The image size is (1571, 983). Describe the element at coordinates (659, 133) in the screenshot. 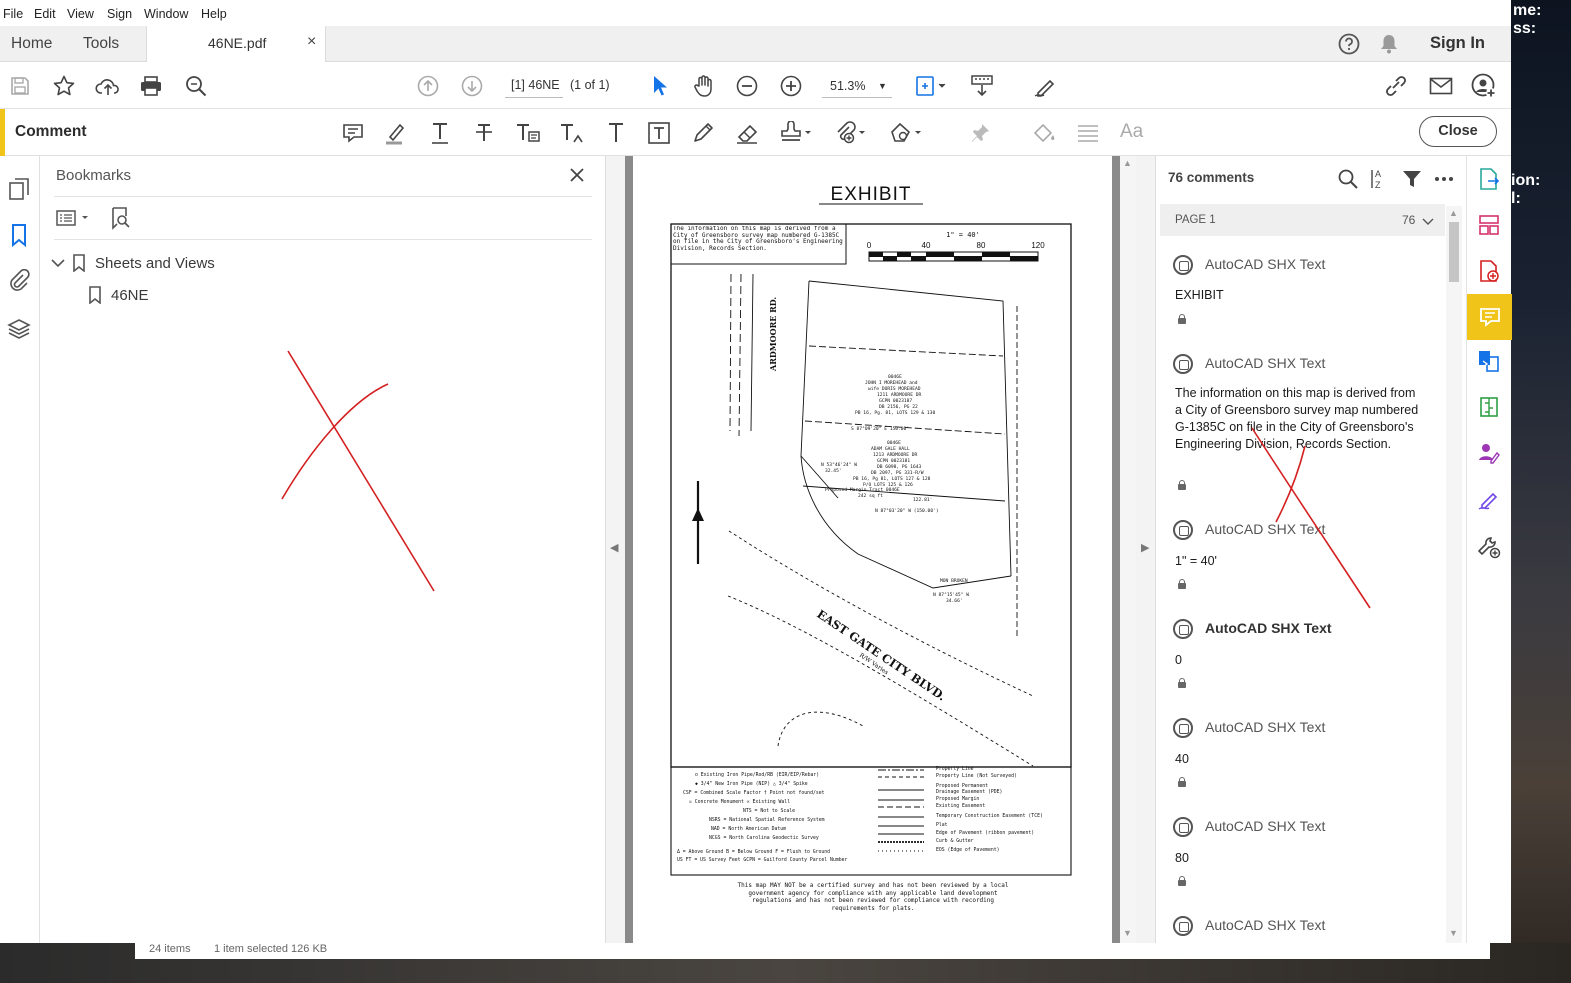

I see `text-box-icon` at that location.